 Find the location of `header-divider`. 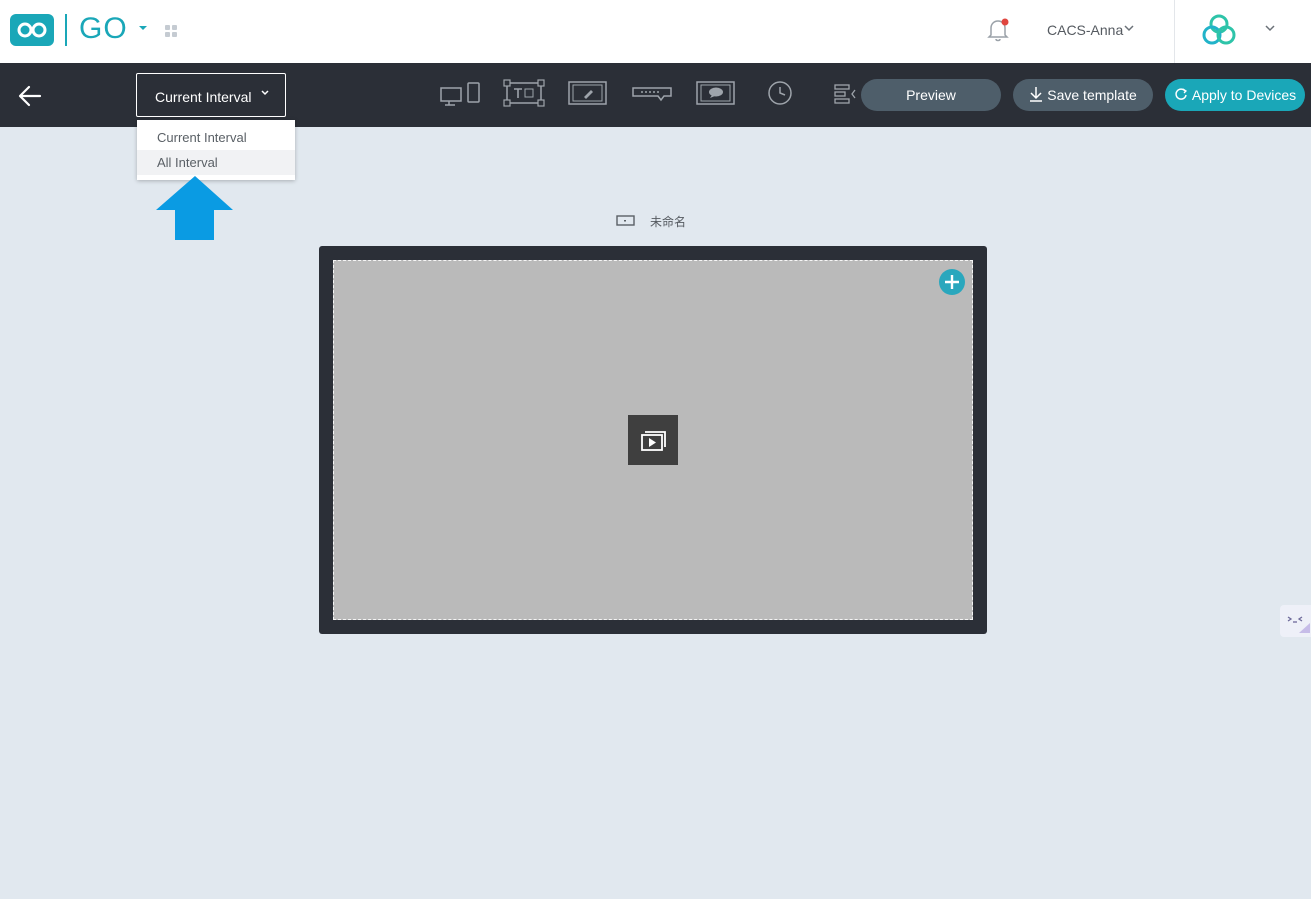

header-divider is located at coordinates (1174, 31).